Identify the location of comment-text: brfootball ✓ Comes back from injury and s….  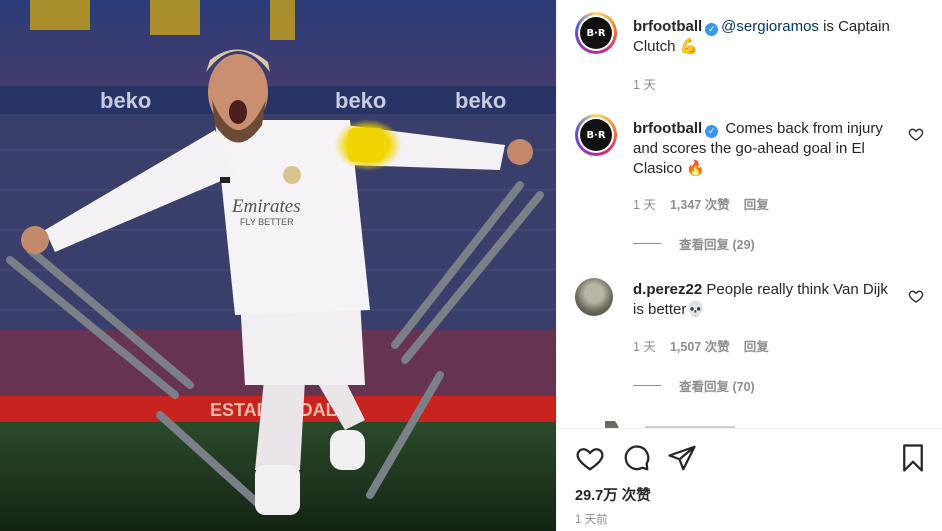
(763, 149).